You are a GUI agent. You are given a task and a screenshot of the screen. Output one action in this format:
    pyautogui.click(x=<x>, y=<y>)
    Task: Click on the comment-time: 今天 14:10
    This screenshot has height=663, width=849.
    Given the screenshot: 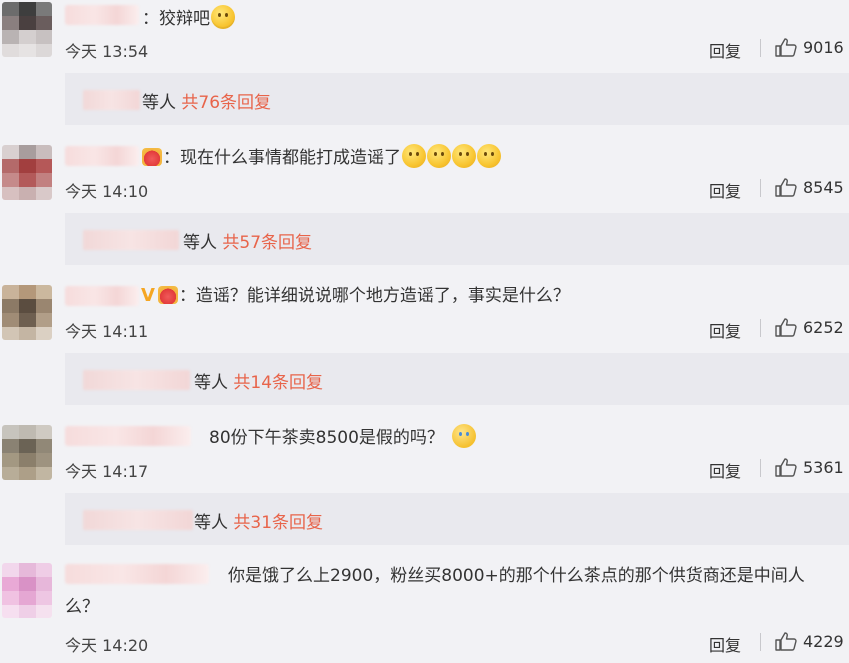 What is the action you would take?
    pyautogui.click(x=107, y=191)
    